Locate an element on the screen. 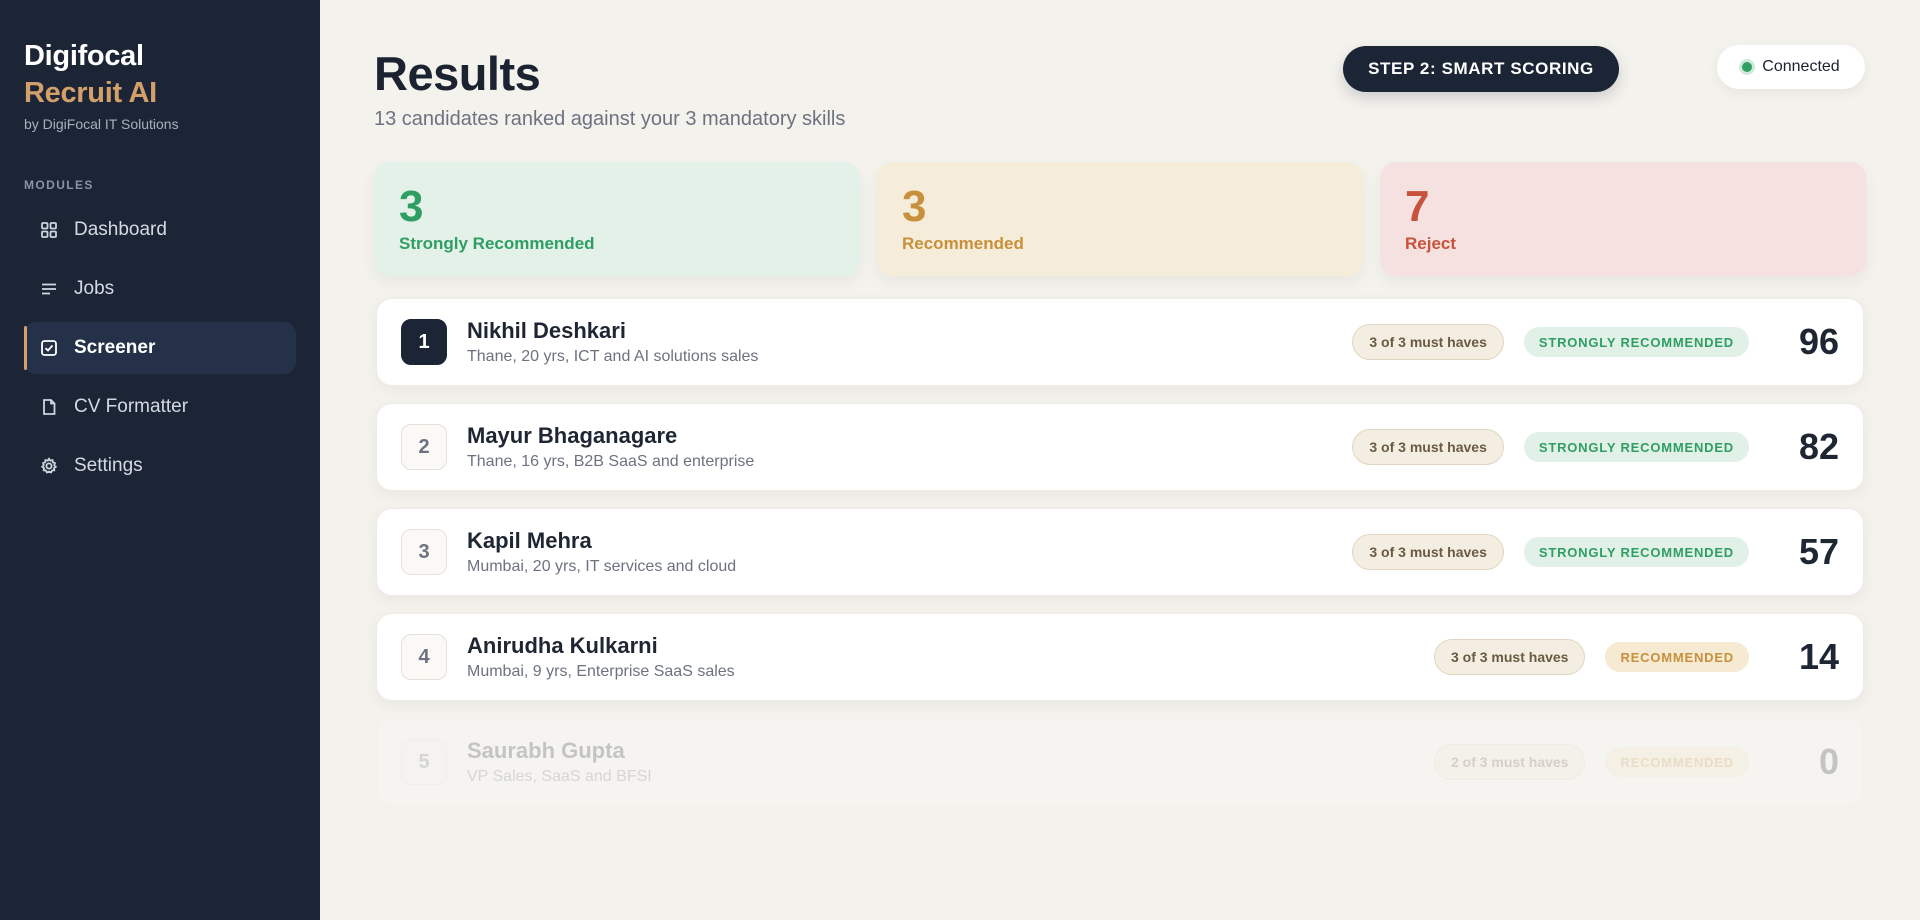 The image size is (1920, 920). candidate-name: Saurabh Gupta is located at coordinates (546, 750).